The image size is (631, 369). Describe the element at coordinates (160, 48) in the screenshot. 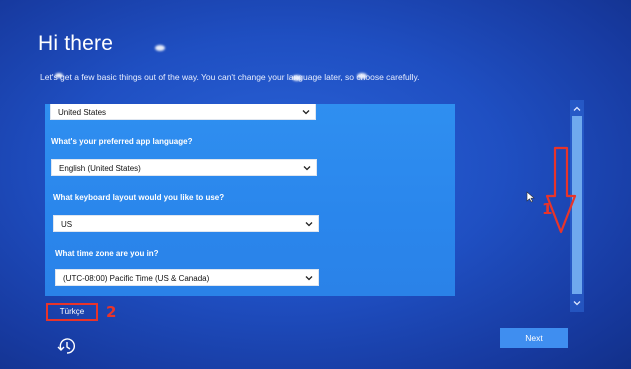

I see `screen-glare` at that location.